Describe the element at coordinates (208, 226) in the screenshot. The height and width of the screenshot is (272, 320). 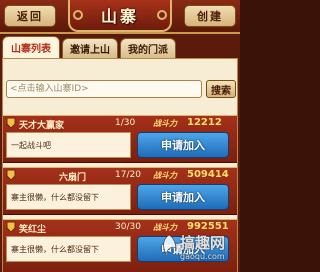
I see `power-value: 992551` at that location.